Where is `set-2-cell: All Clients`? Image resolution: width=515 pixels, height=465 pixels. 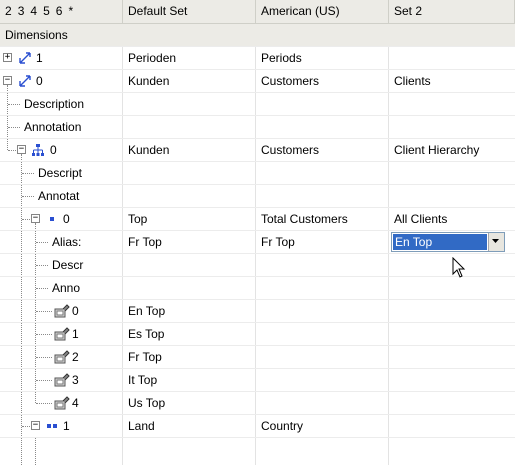 set-2-cell: All Clients is located at coordinates (452, 219).